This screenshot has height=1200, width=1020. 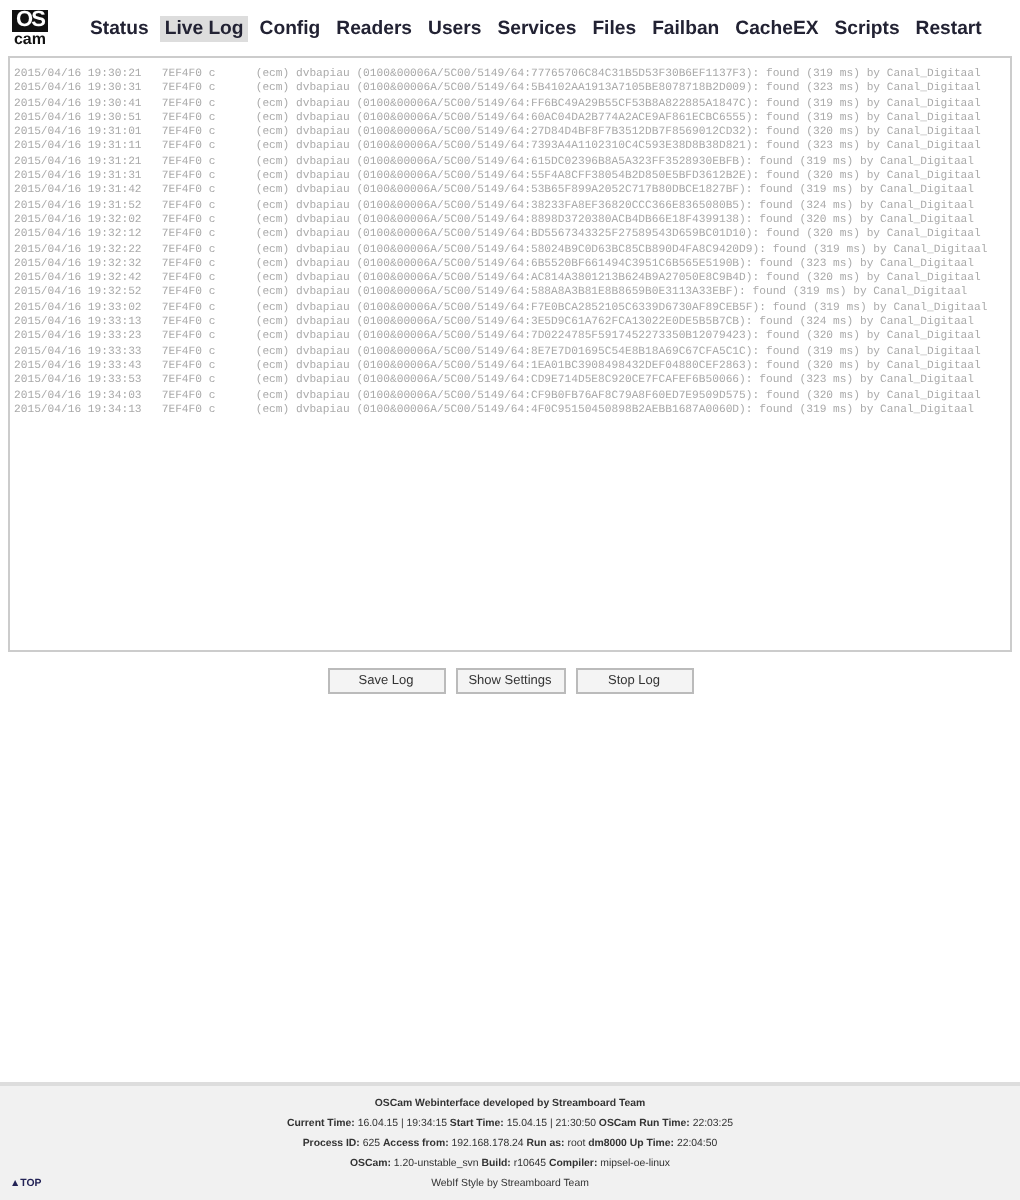 I want to click on oscam-logo: OS cam, so click(x=30, y=29).